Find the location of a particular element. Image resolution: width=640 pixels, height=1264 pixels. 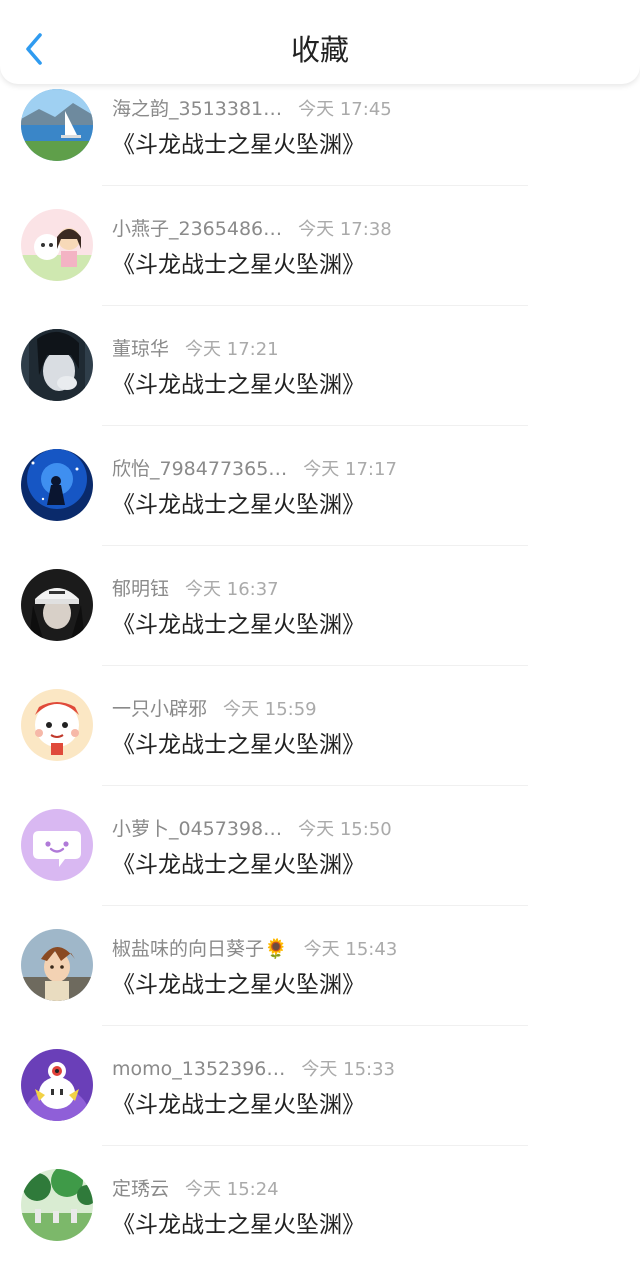

username: 董琼华 is located at coordinates (140, 349).